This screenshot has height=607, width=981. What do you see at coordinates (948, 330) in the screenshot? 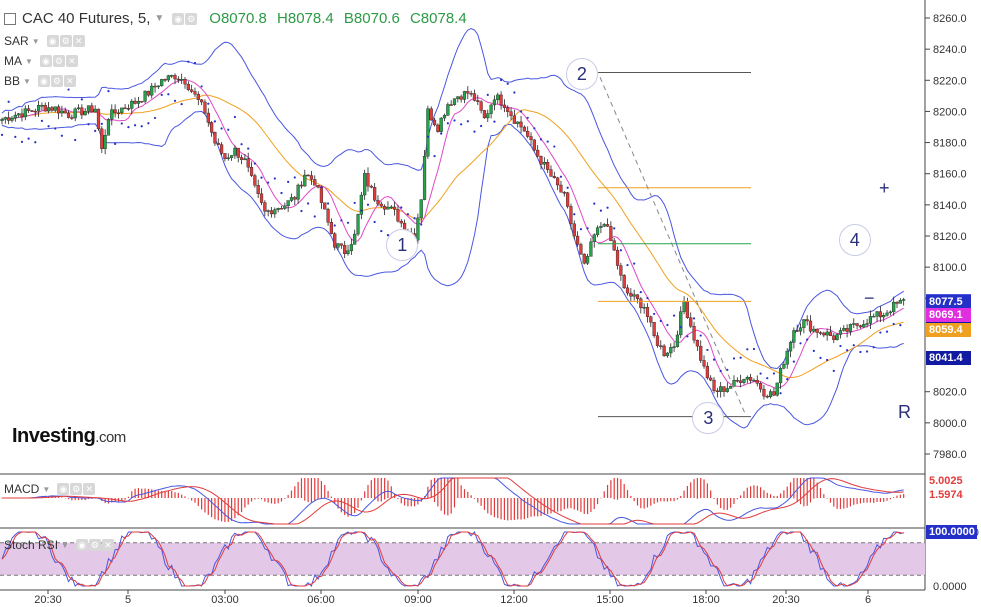
I see `price-label: 8059.4` at bounding box center [948, 330].